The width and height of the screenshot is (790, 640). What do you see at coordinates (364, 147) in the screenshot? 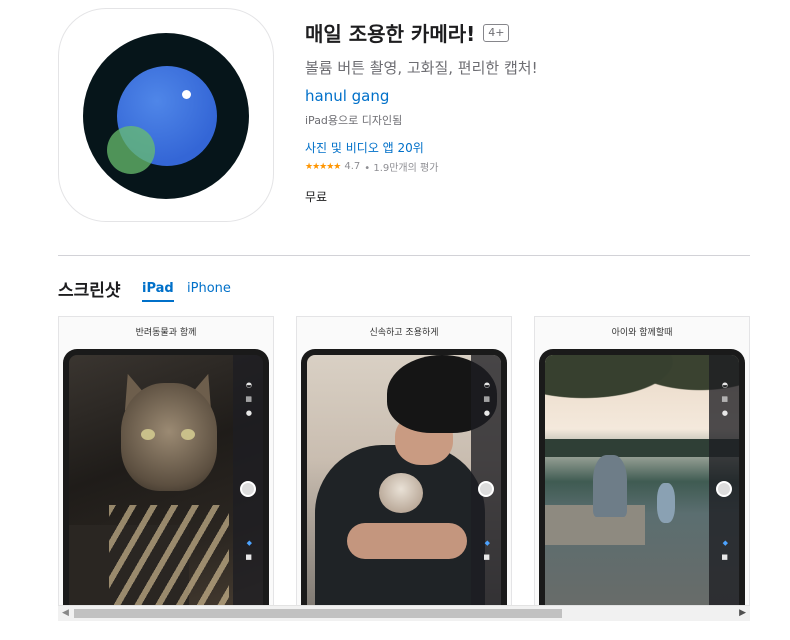
I see `category-rank-link: 사진 및 비디오 앱 20위` at bounding box center [364, 147].